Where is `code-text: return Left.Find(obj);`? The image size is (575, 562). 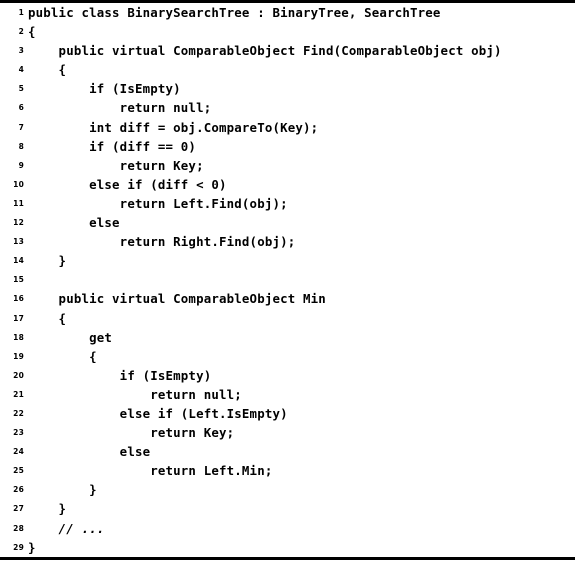
code-text: return Left.Find(obj); is located at coordinates (158, 203).